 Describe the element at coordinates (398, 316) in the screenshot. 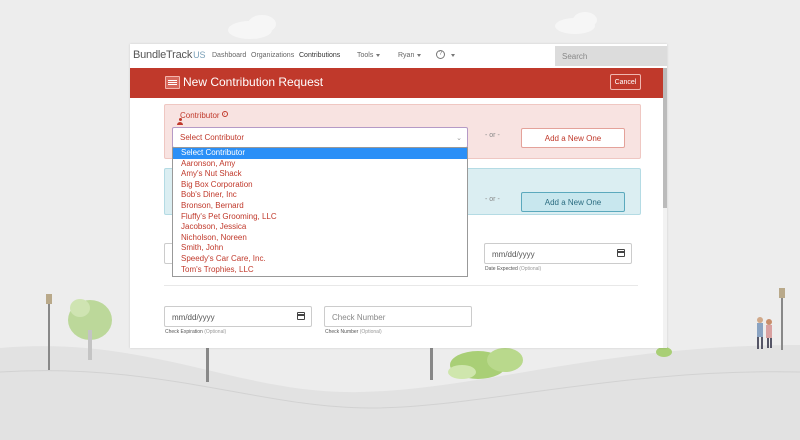

I see `check-number-input: Check Number` at that location.